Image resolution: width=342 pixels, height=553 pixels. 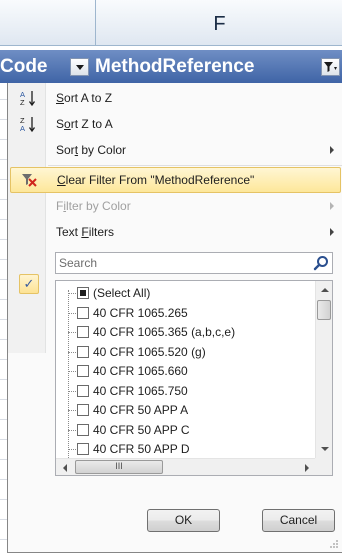 I want to click on menu-item-text-filters: Text Filters, so click(x=175, y=232).